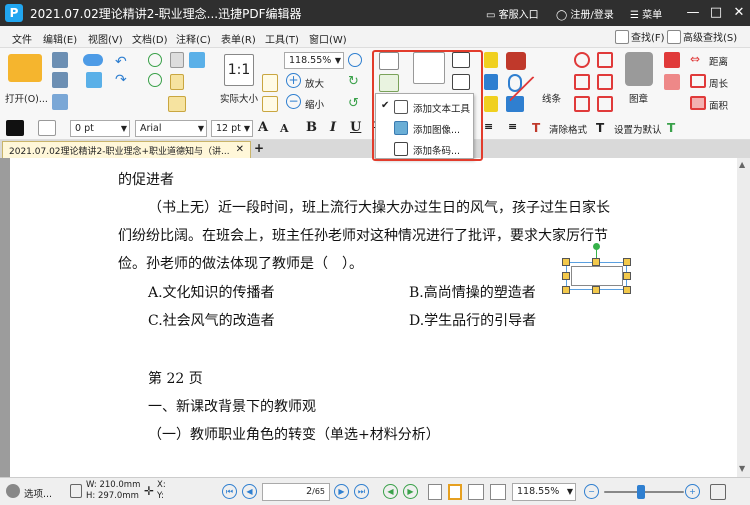 This screenshot has height=505, width=750. I want to click on bold-icon: B, so click(311, 127).